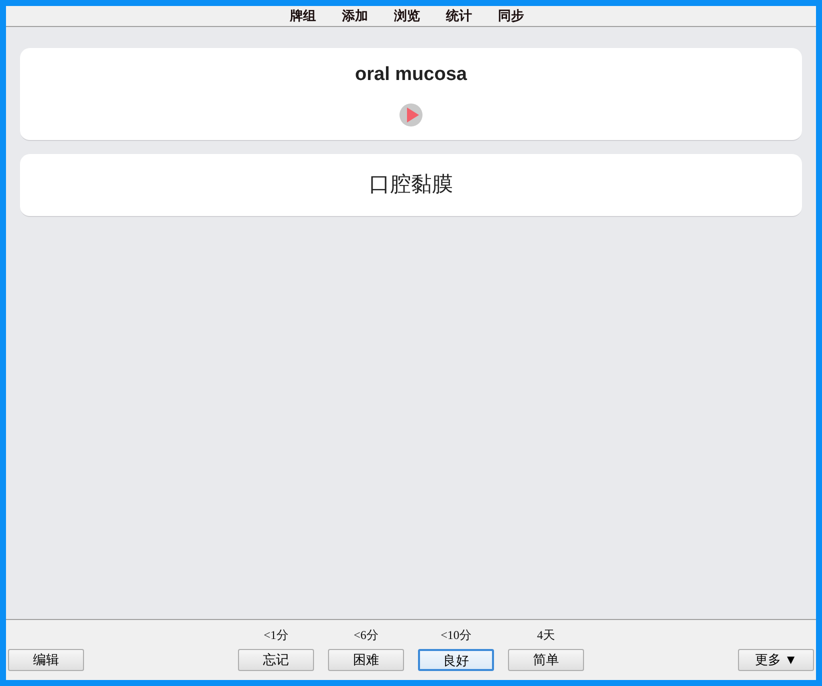  What do you see at coordinates (411, 114) in the screenshot?
I see `play-icon` at bounding box center [411, 114].